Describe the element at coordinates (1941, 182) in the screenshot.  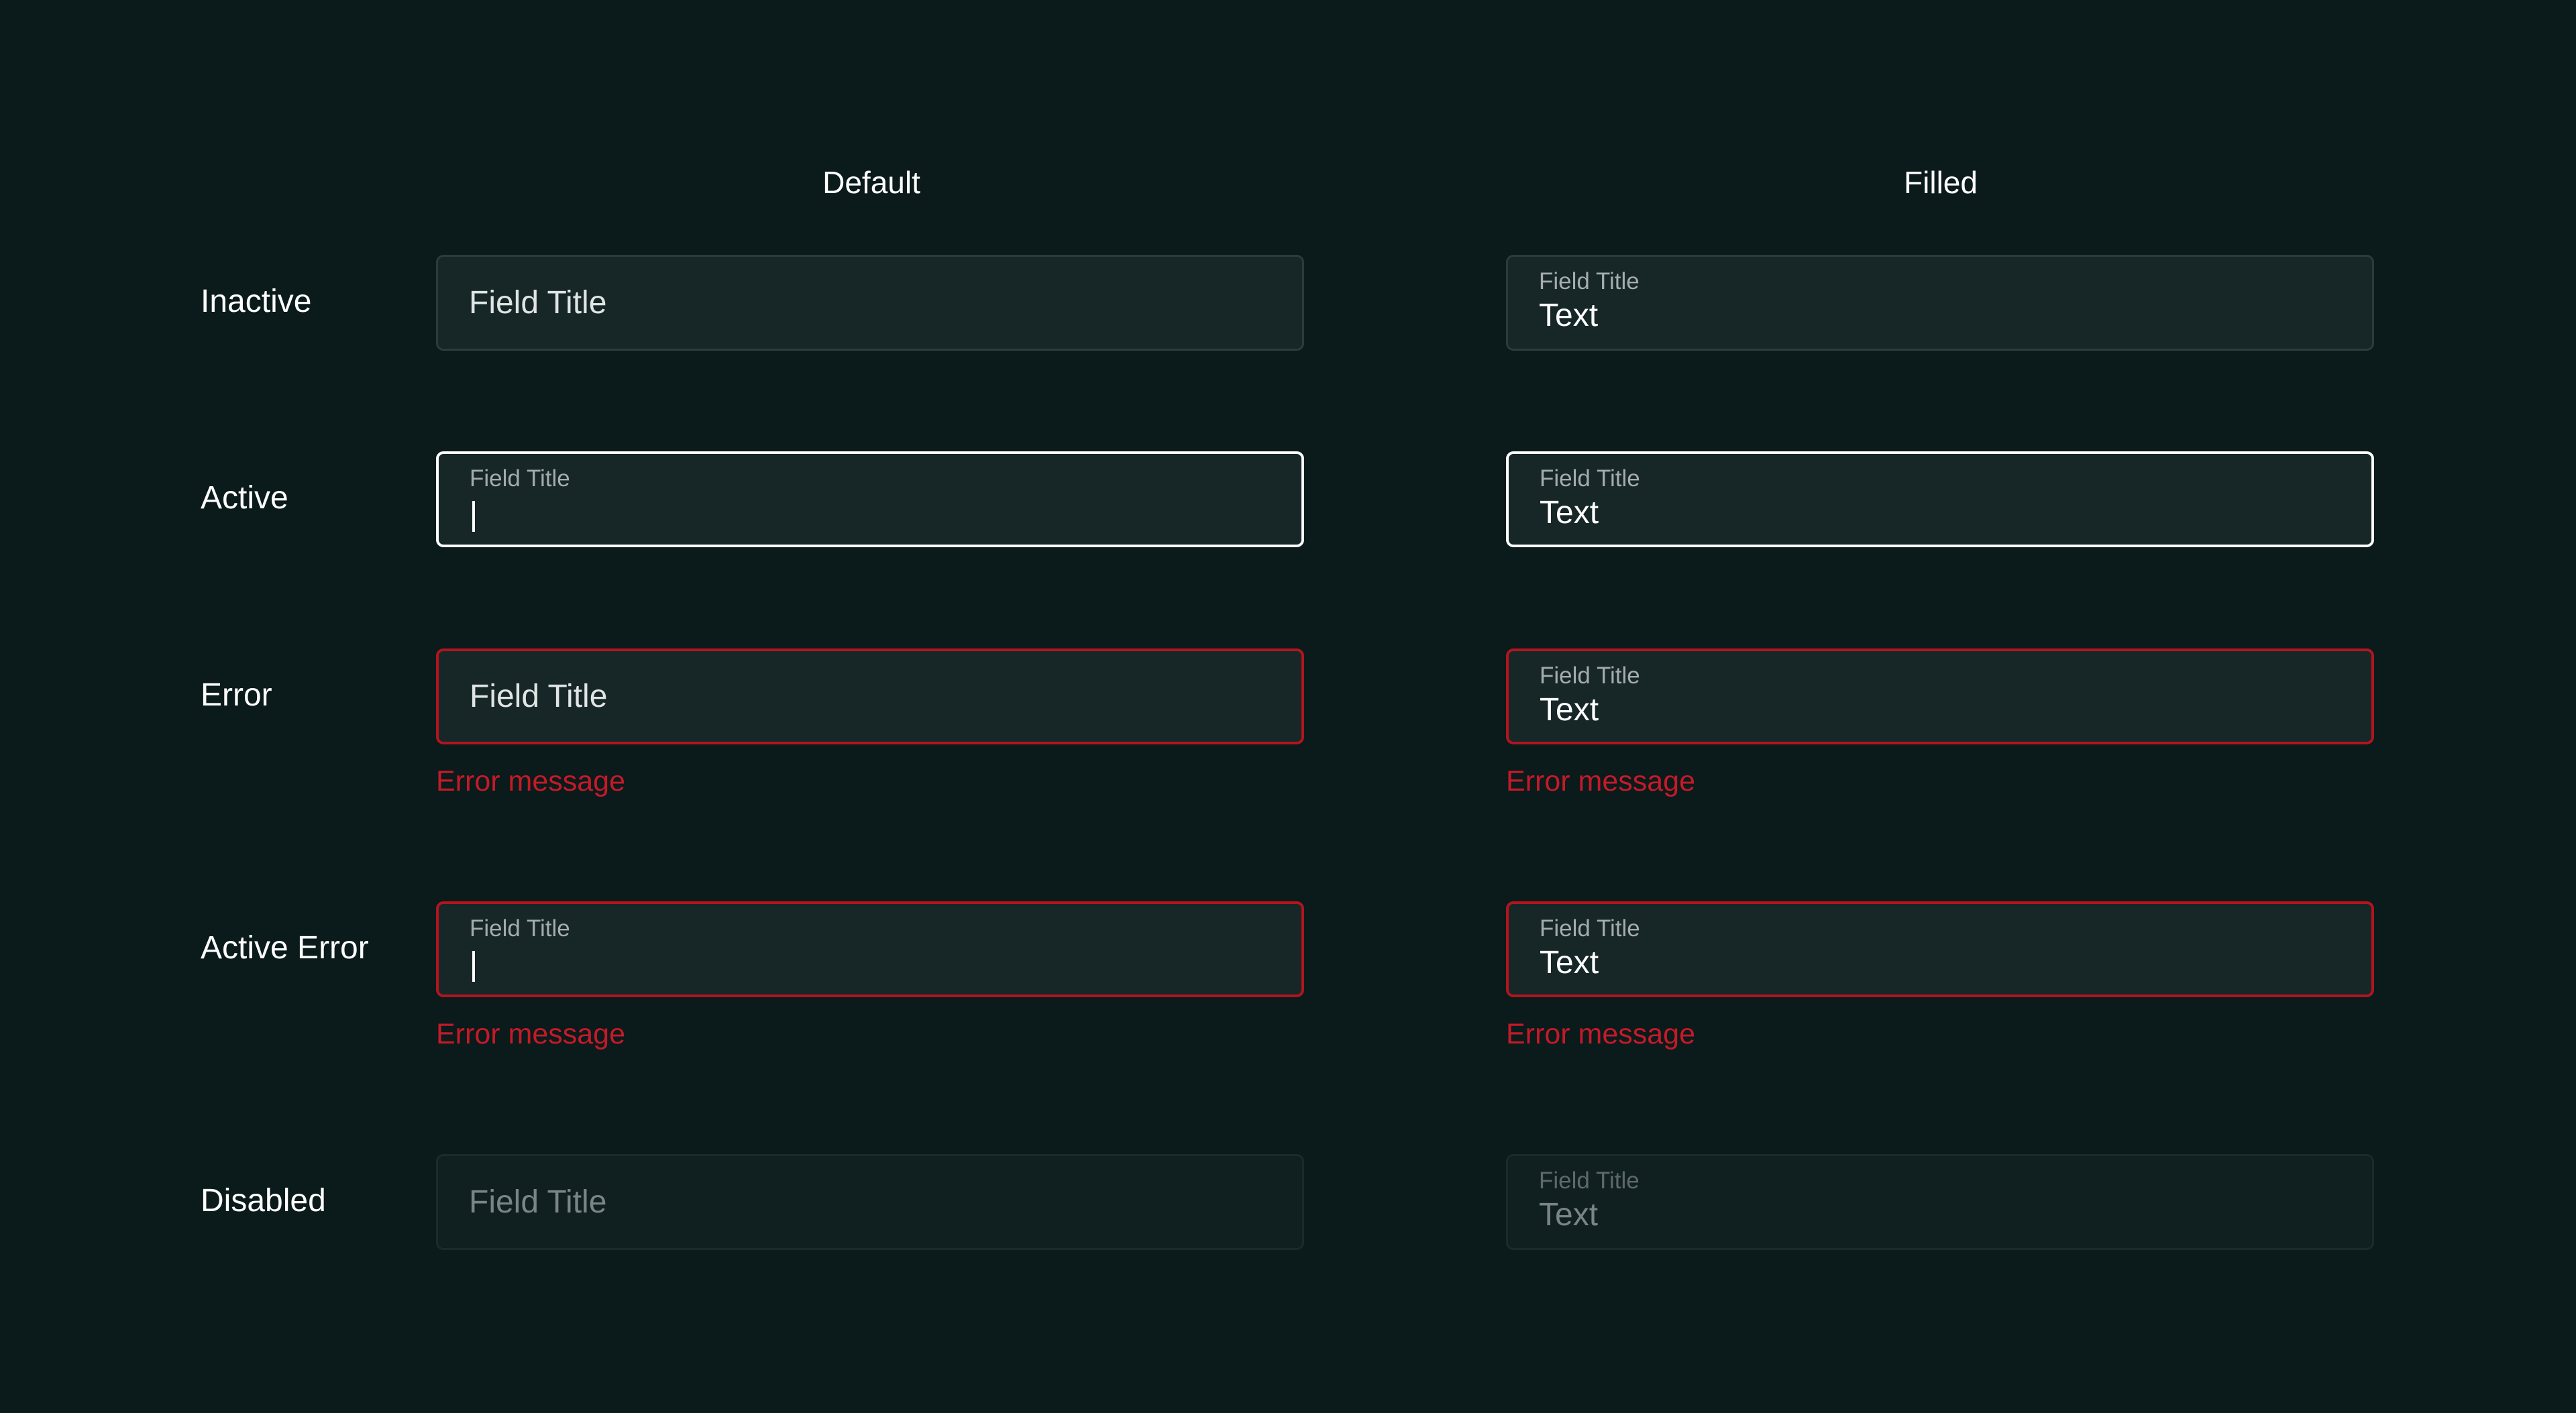
I see `column-header-filled: Filled` at that location.